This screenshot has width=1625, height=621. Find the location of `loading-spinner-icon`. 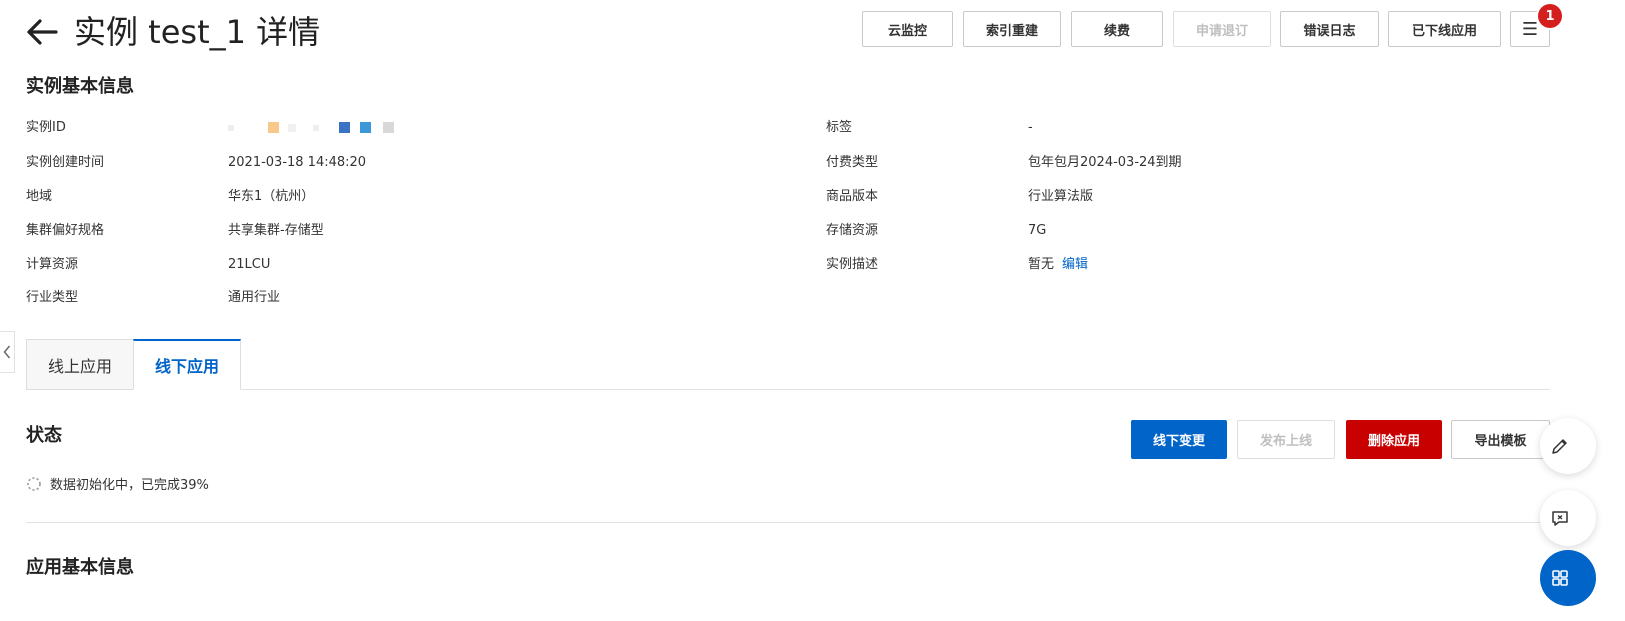

loading-spinner-icon is located at coordinates (34, 483).